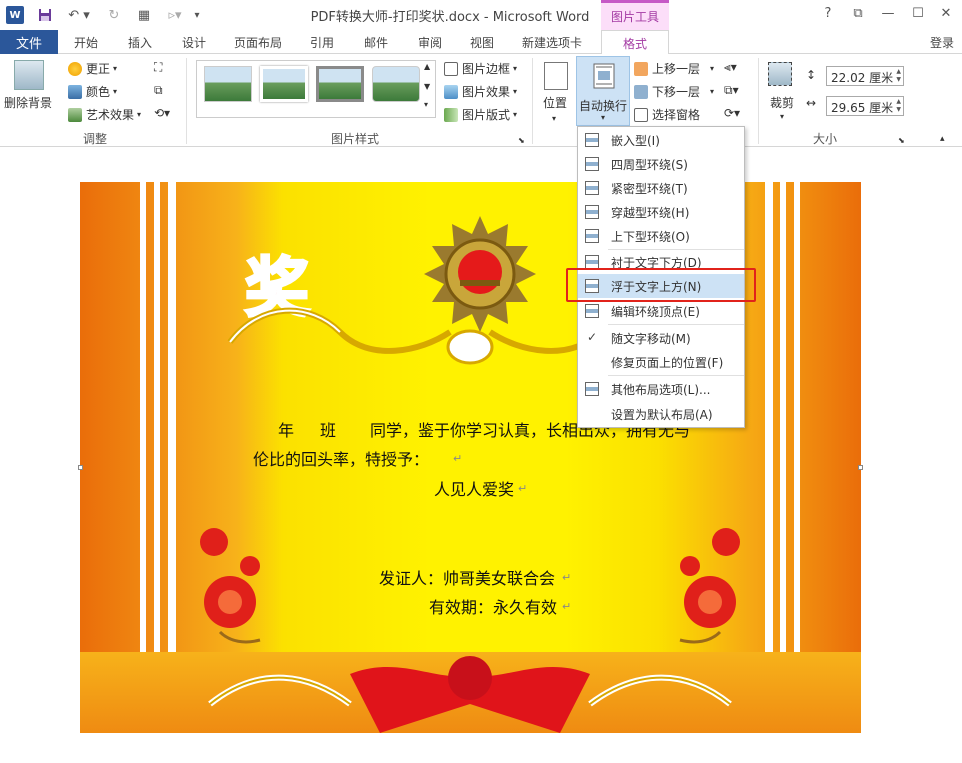  I want to click on tab-insert: 插入, so click(140, 42).